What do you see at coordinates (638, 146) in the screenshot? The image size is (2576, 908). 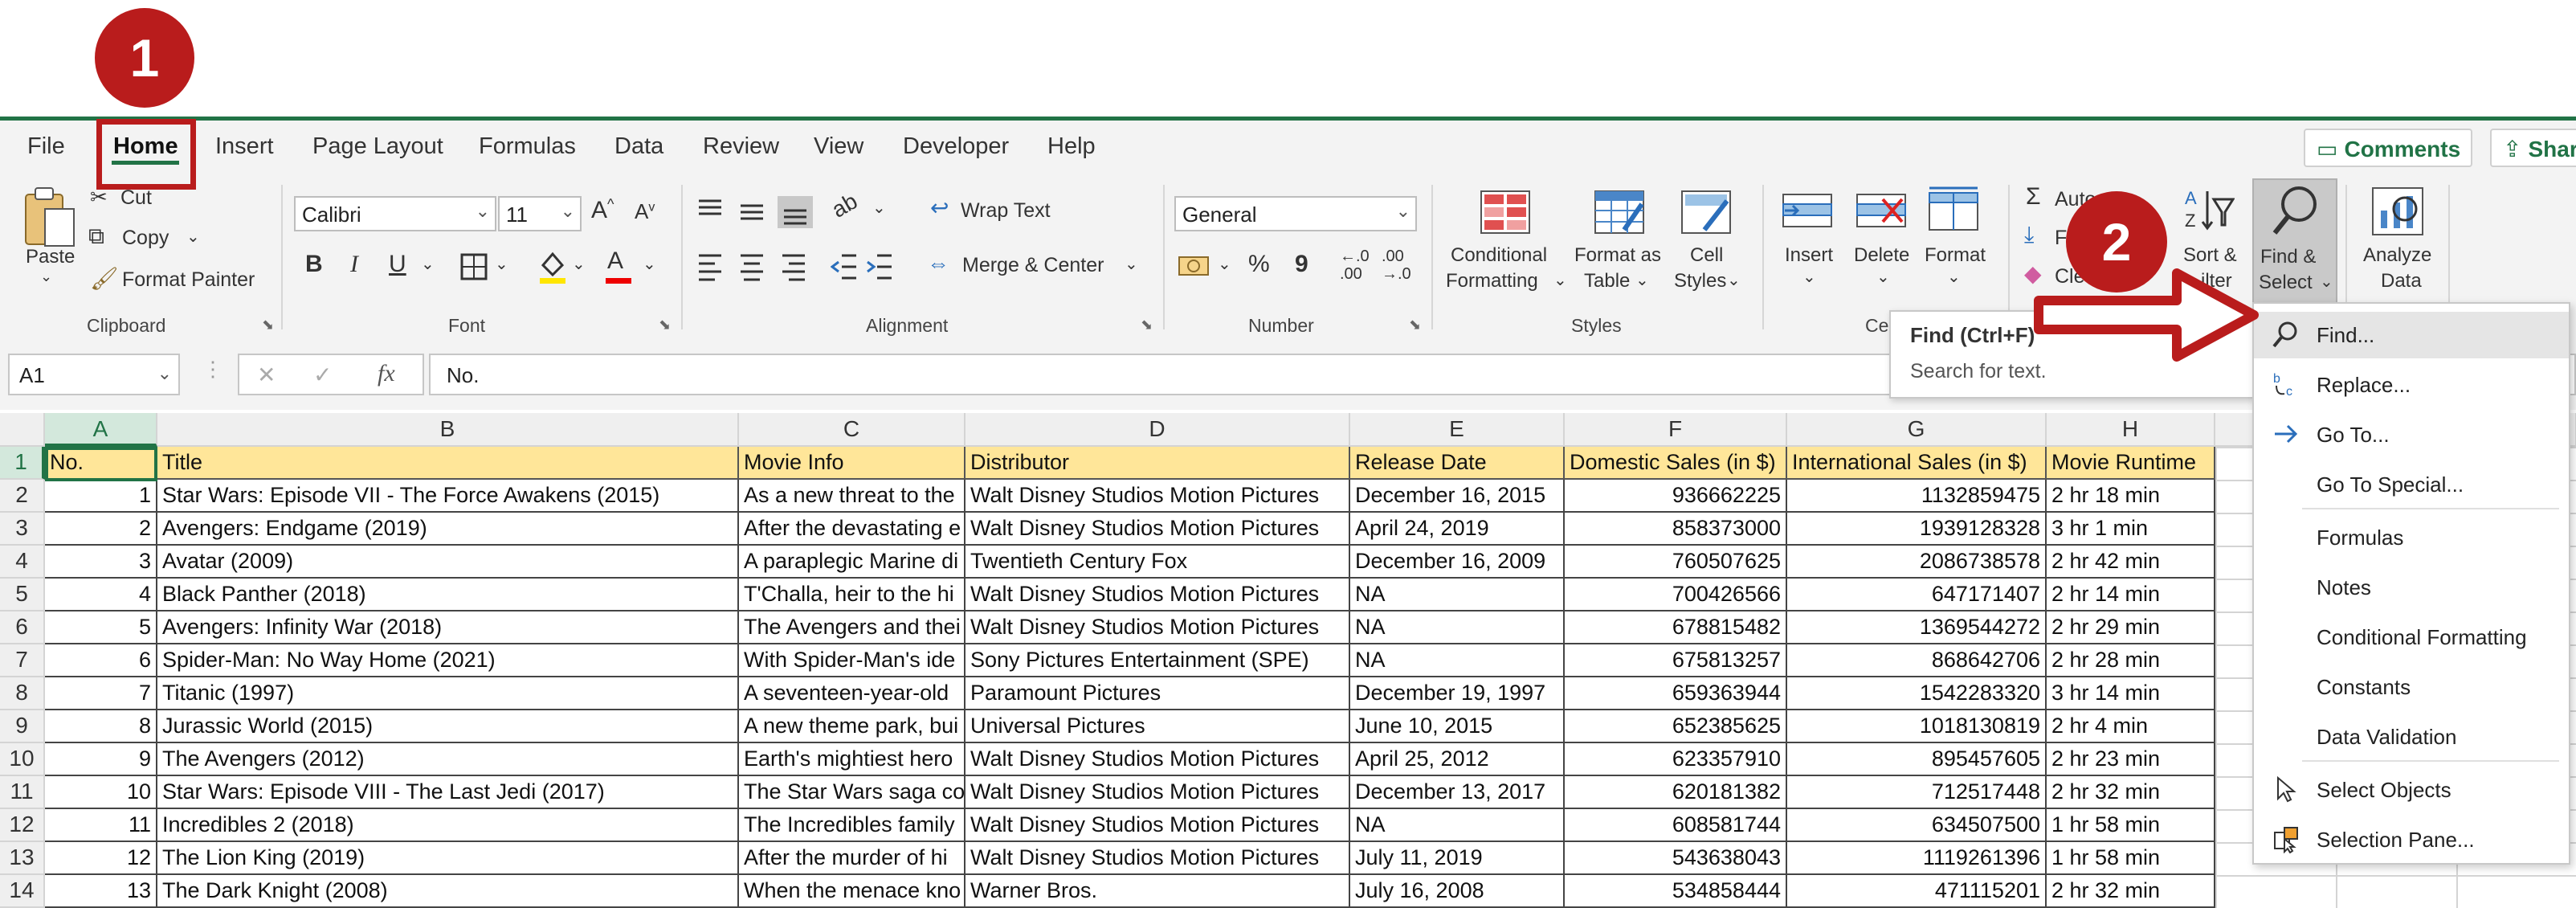 I see `tab-data: Data` at bounding box center [638, 146].